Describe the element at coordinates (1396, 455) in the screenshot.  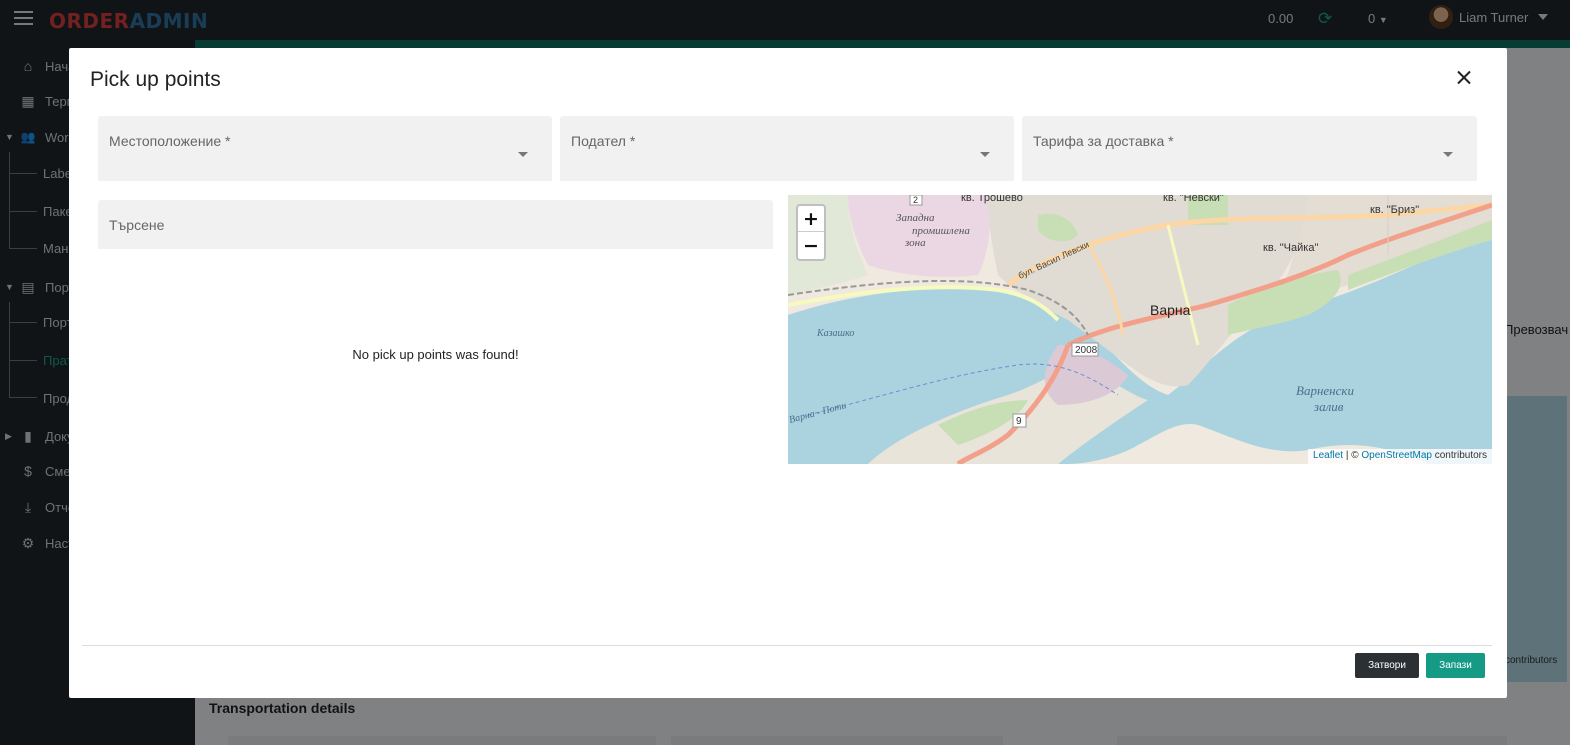
I see `openstreetmap-link: OpenStreetMap` at that location.